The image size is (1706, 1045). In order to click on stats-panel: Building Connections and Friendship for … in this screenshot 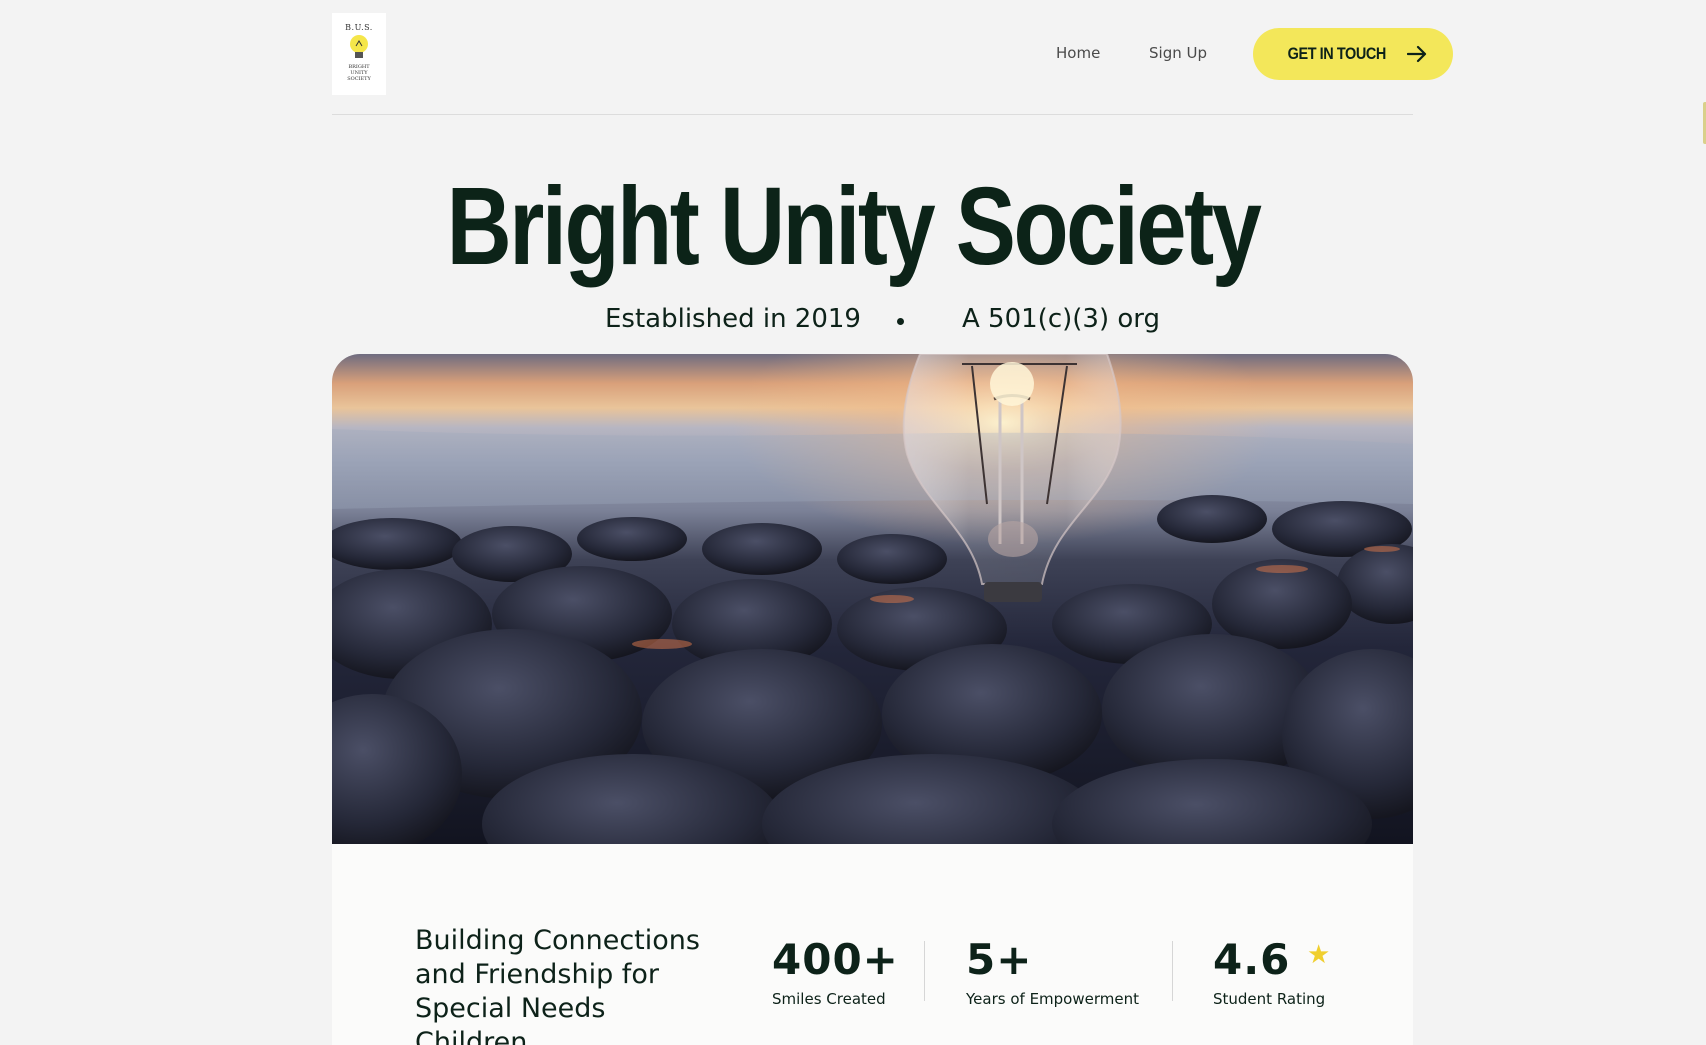, I will do `click(872, 944)`.